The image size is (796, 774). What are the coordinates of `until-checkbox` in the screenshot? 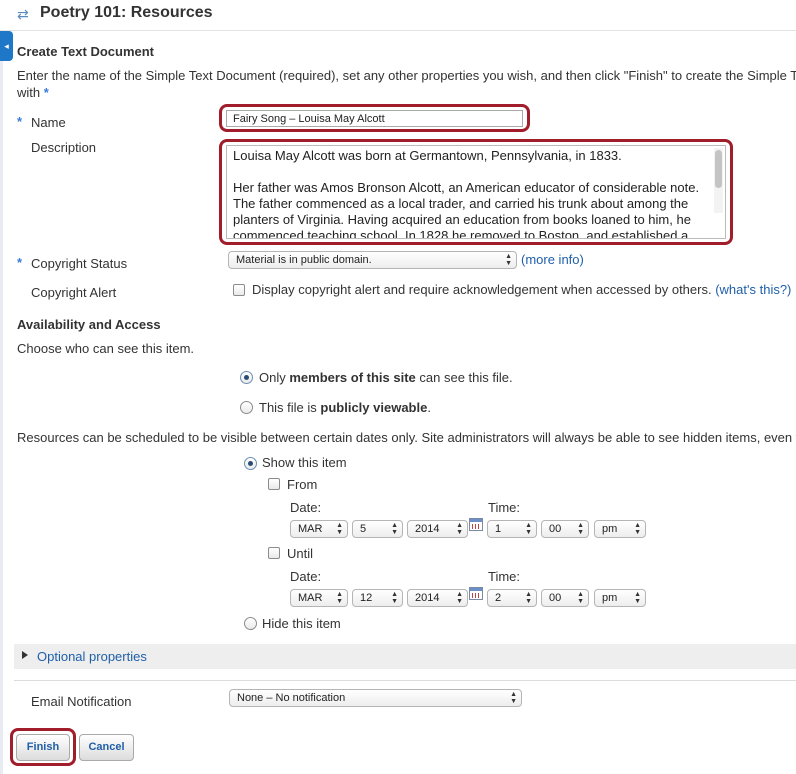 It's located at (274, 553).